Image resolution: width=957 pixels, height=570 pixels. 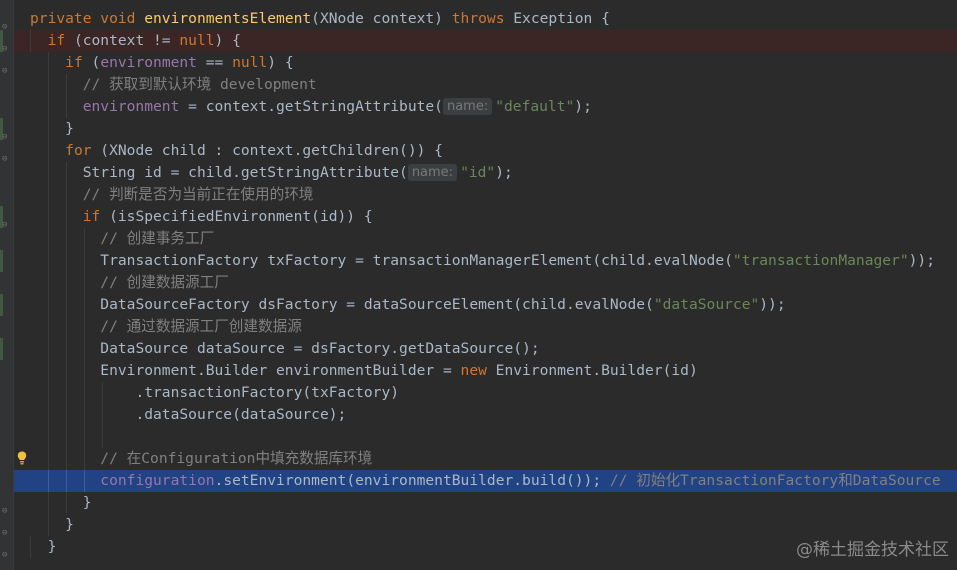 What do you see at coordinates (485, 525) in the screenshot?
I see `code-line-24: }` at bounding box center [485, 525].